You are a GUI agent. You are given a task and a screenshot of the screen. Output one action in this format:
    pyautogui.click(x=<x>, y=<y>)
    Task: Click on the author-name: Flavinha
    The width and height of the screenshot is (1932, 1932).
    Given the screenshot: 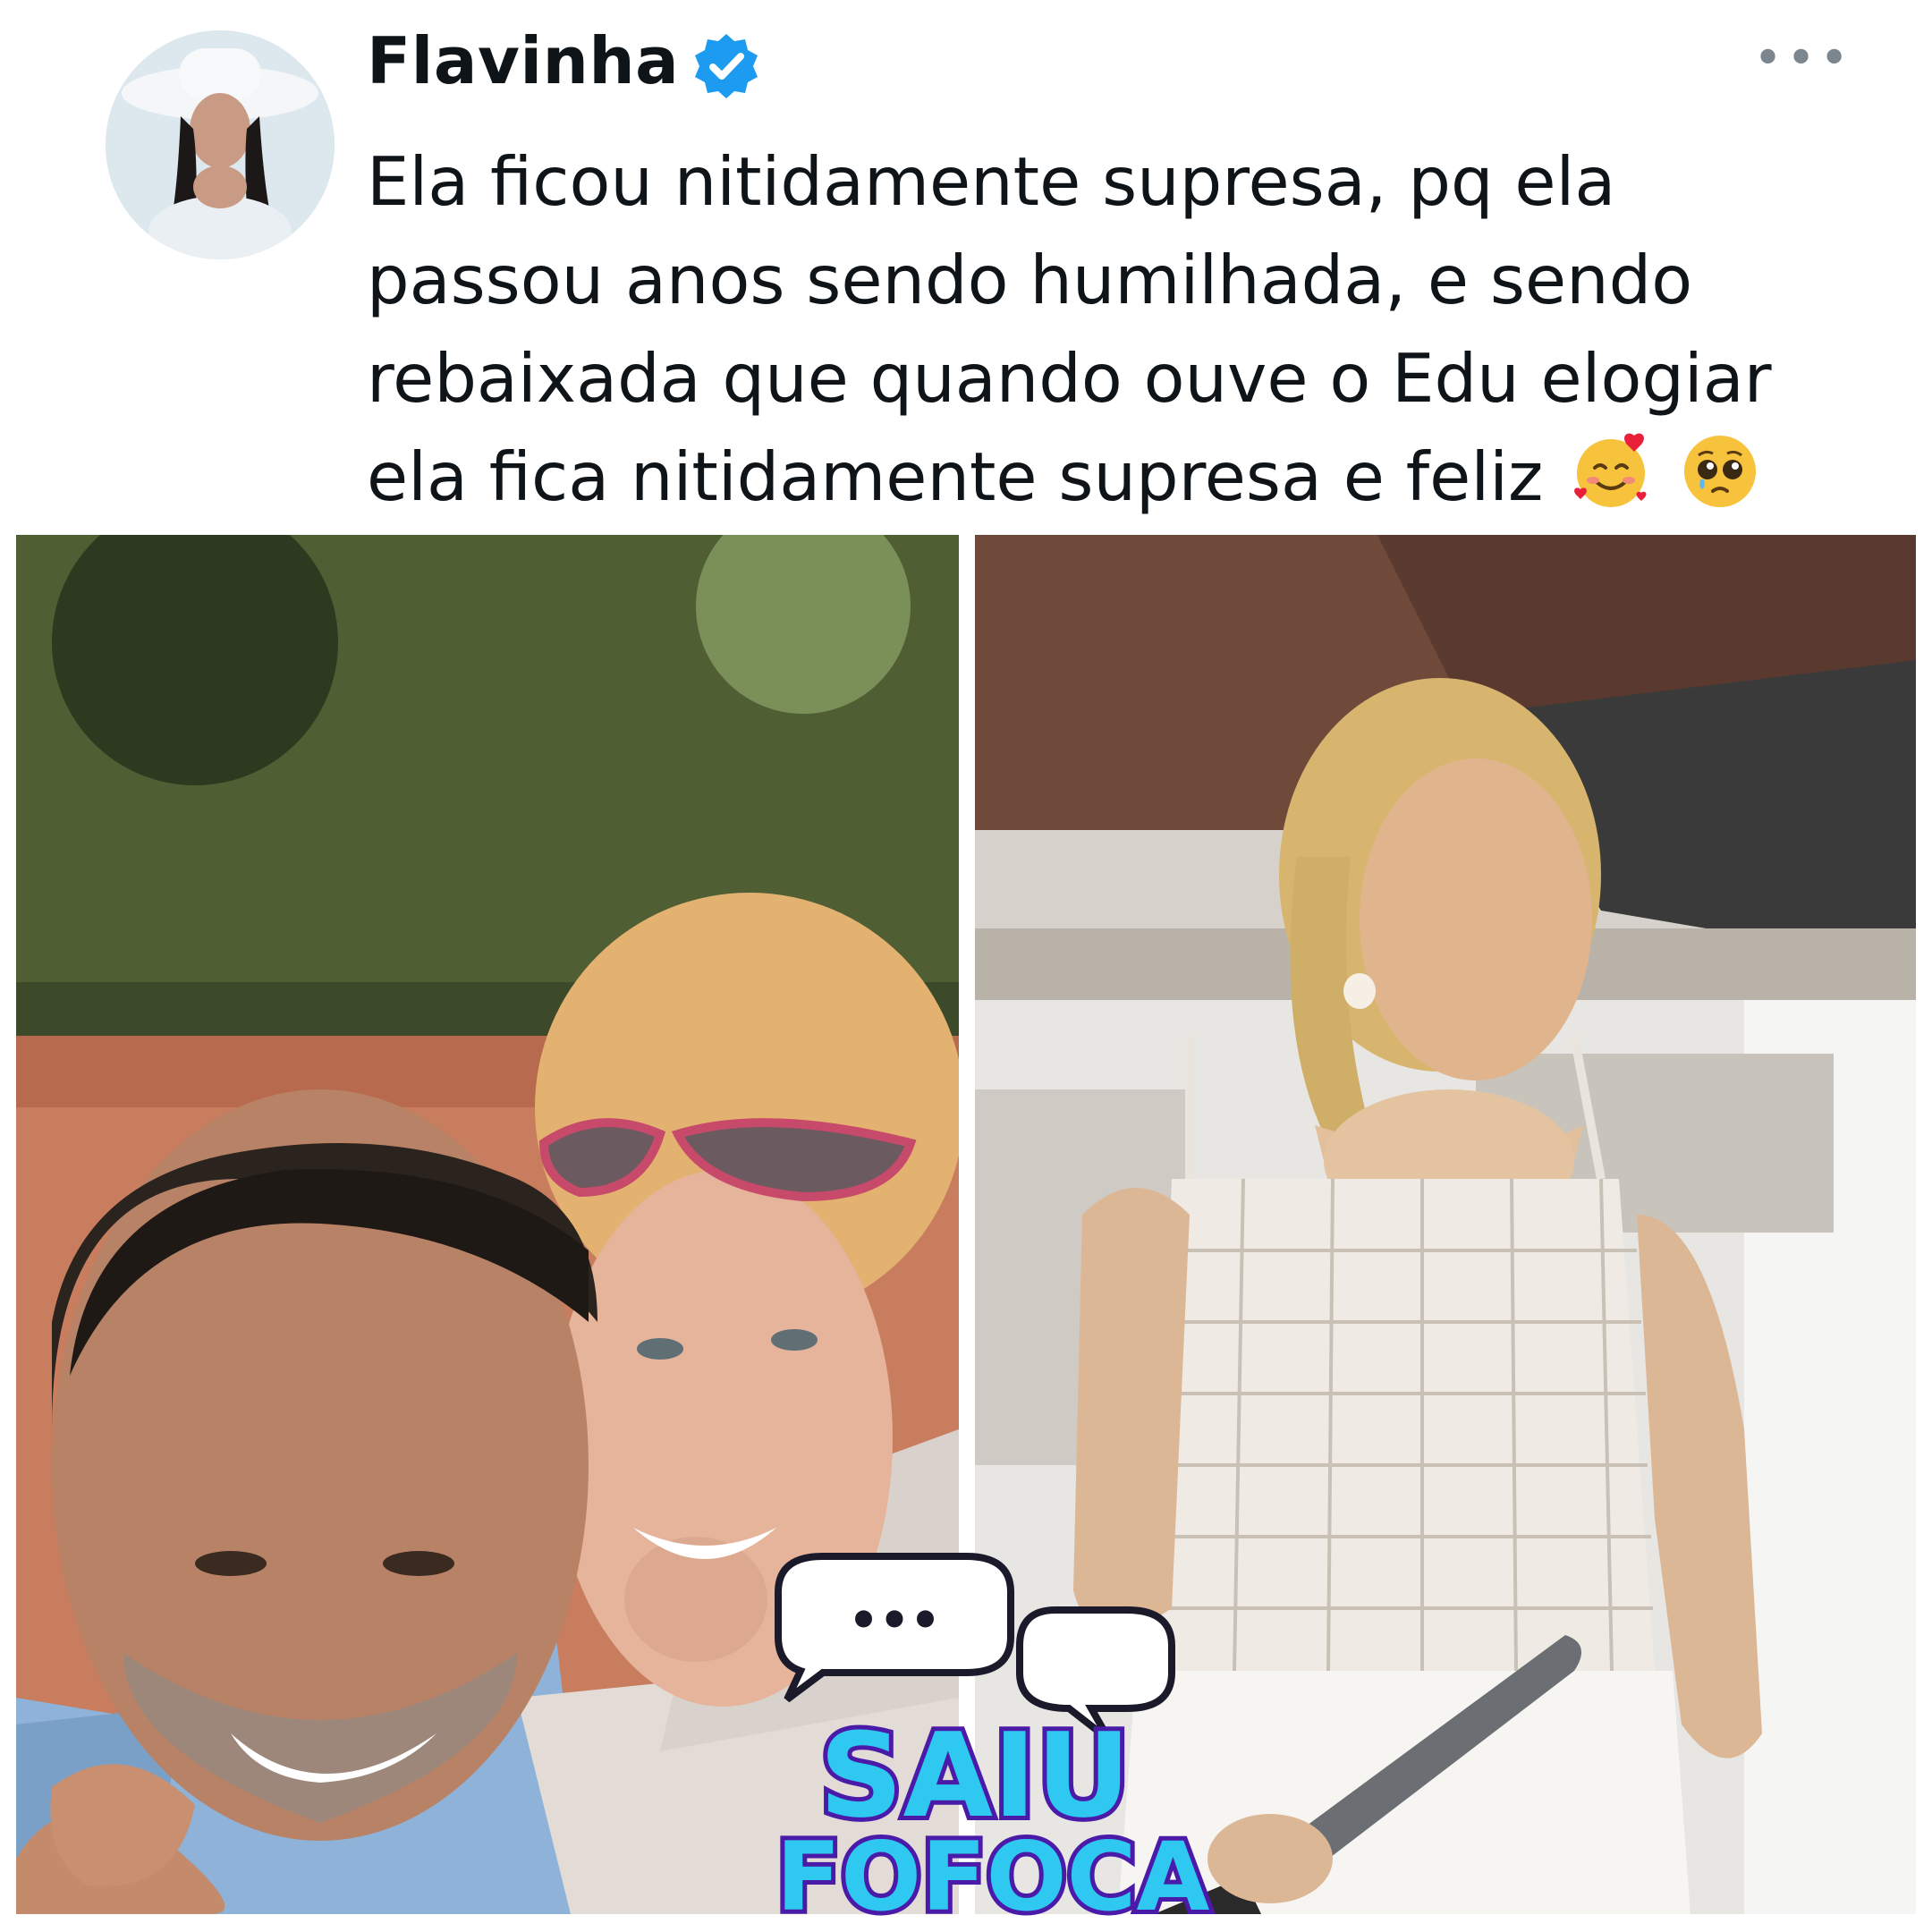 What is the action you would take?
    pyautogui.click(x=523, y=60)
    